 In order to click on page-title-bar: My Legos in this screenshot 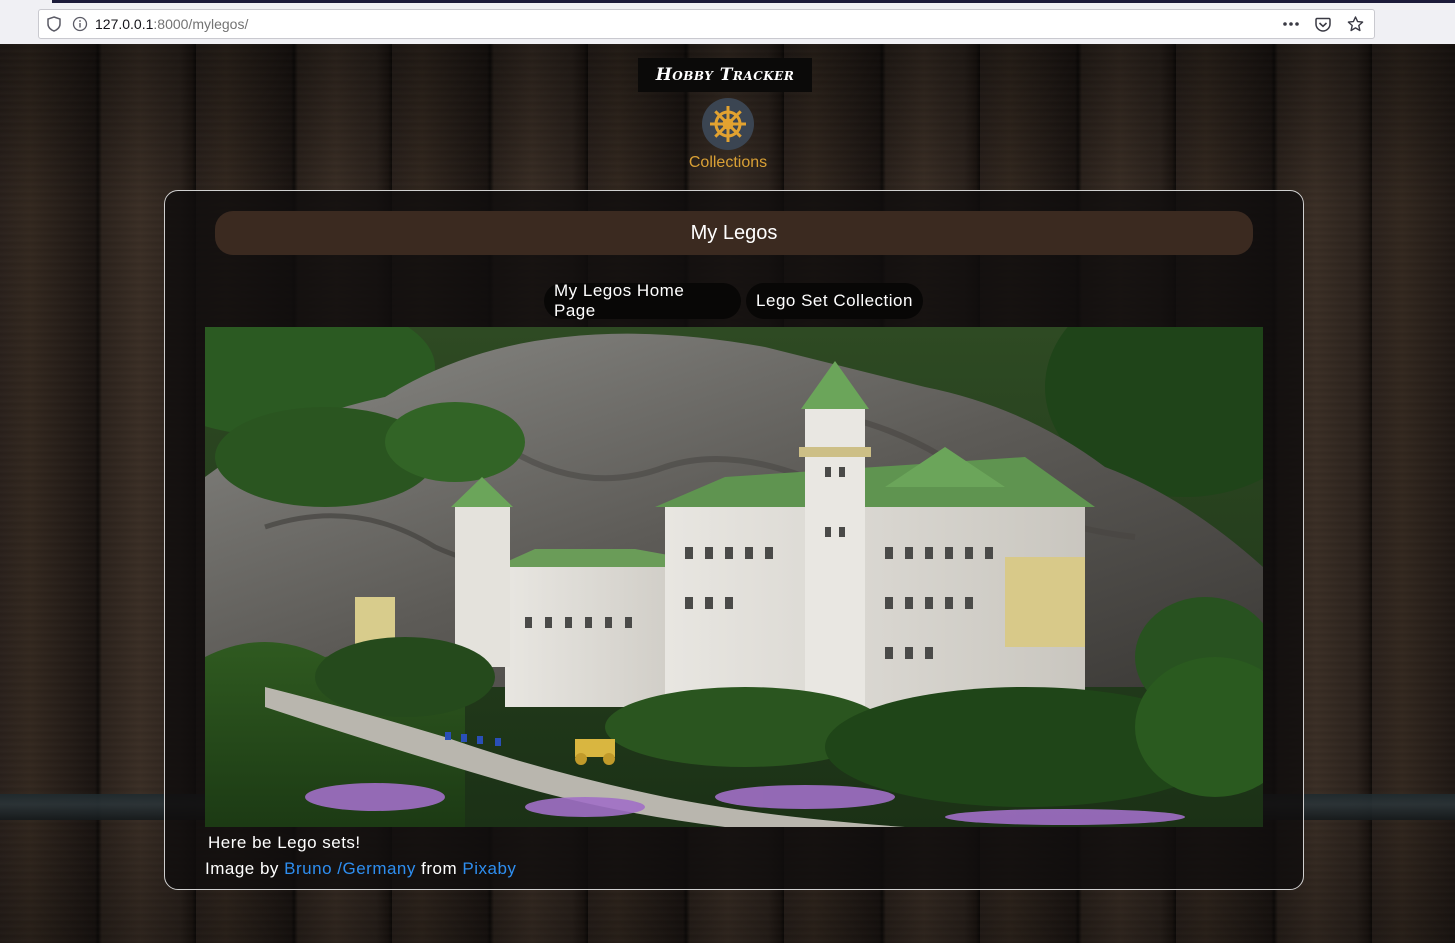, I will do `click(734, 233)`.